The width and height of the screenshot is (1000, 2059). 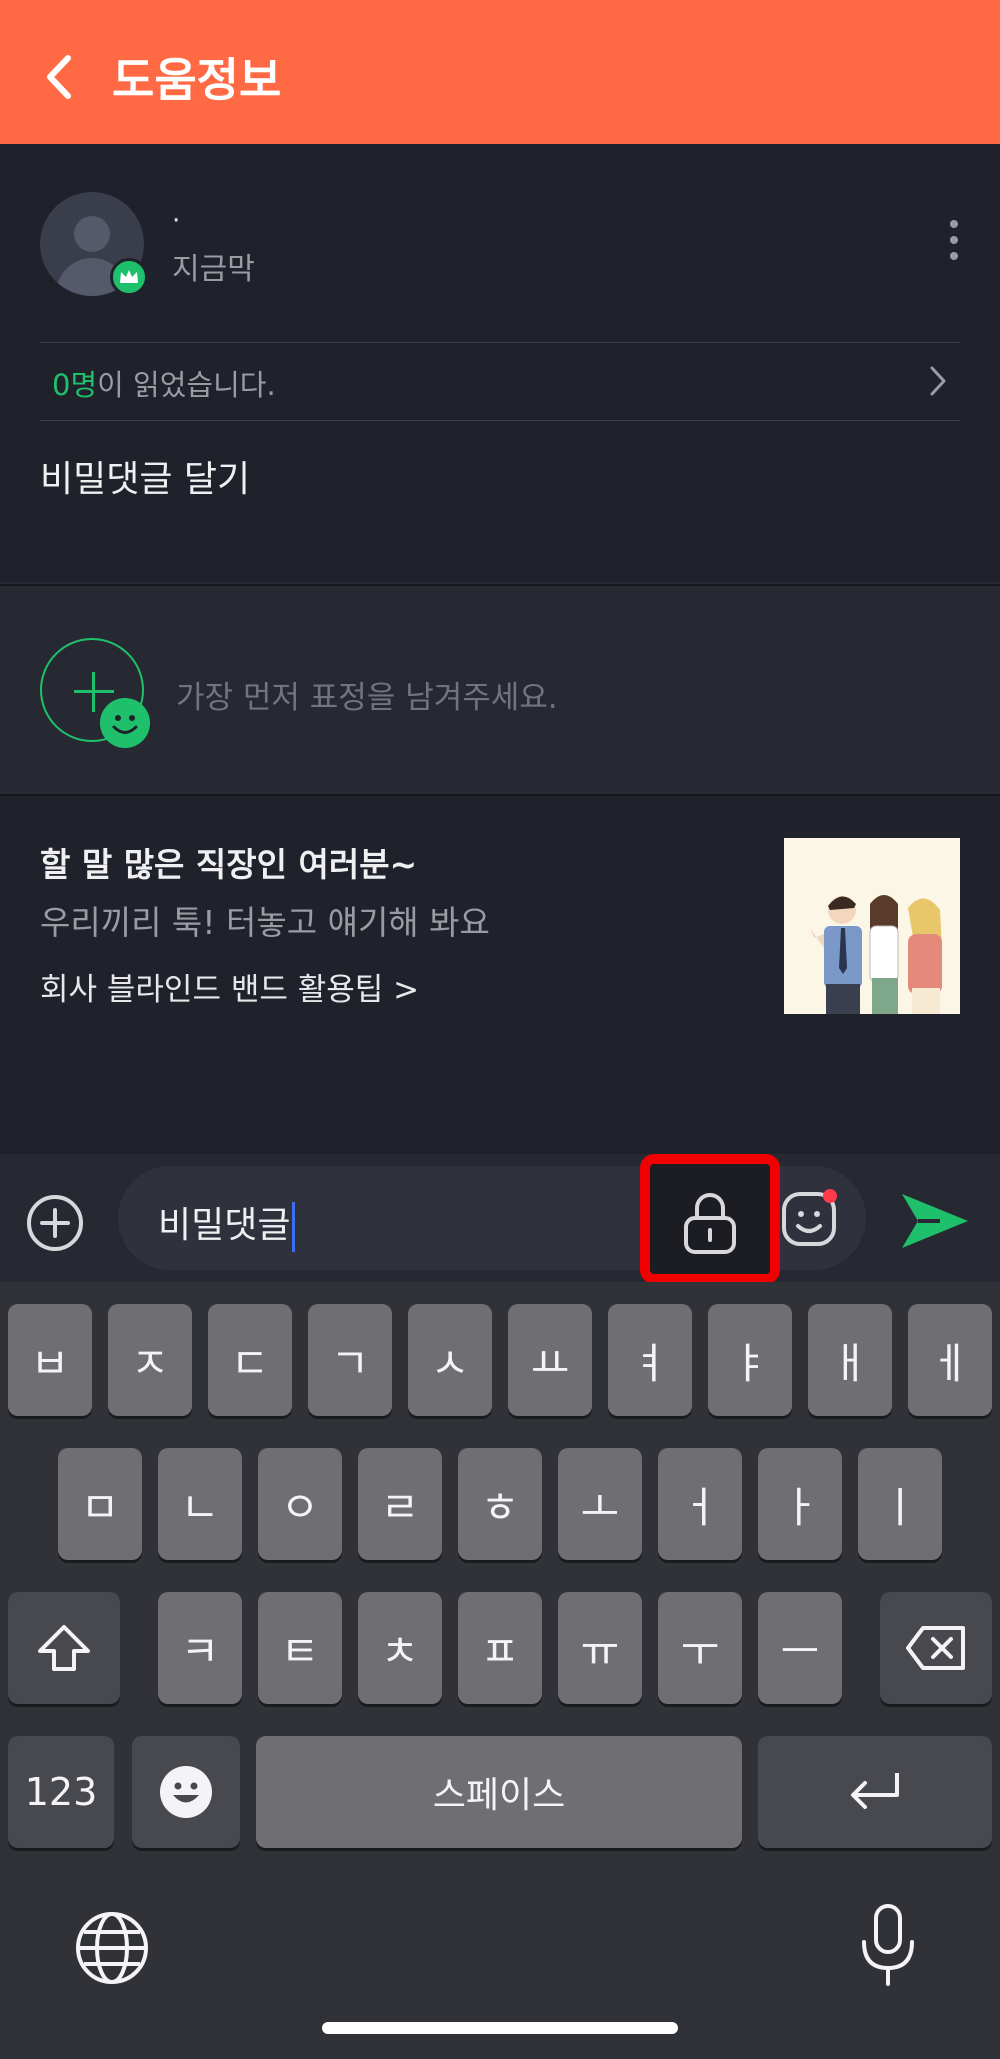 I want to click on promo-link: 회사 블라인드 밴드 활용팁 >, so click(x=229, y=986).